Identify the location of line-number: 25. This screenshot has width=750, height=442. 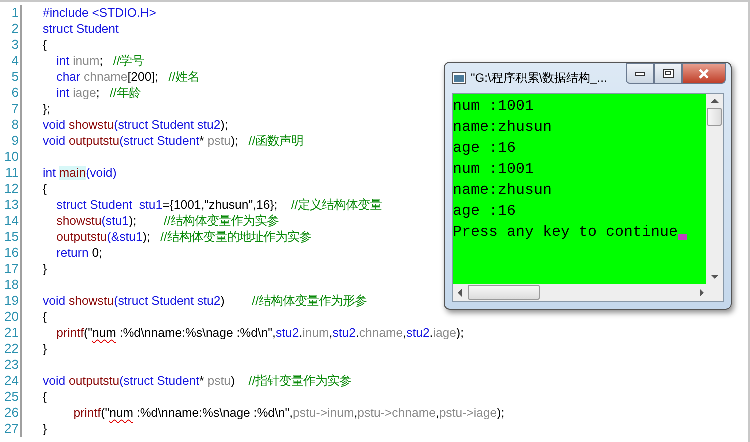
(11, 397).